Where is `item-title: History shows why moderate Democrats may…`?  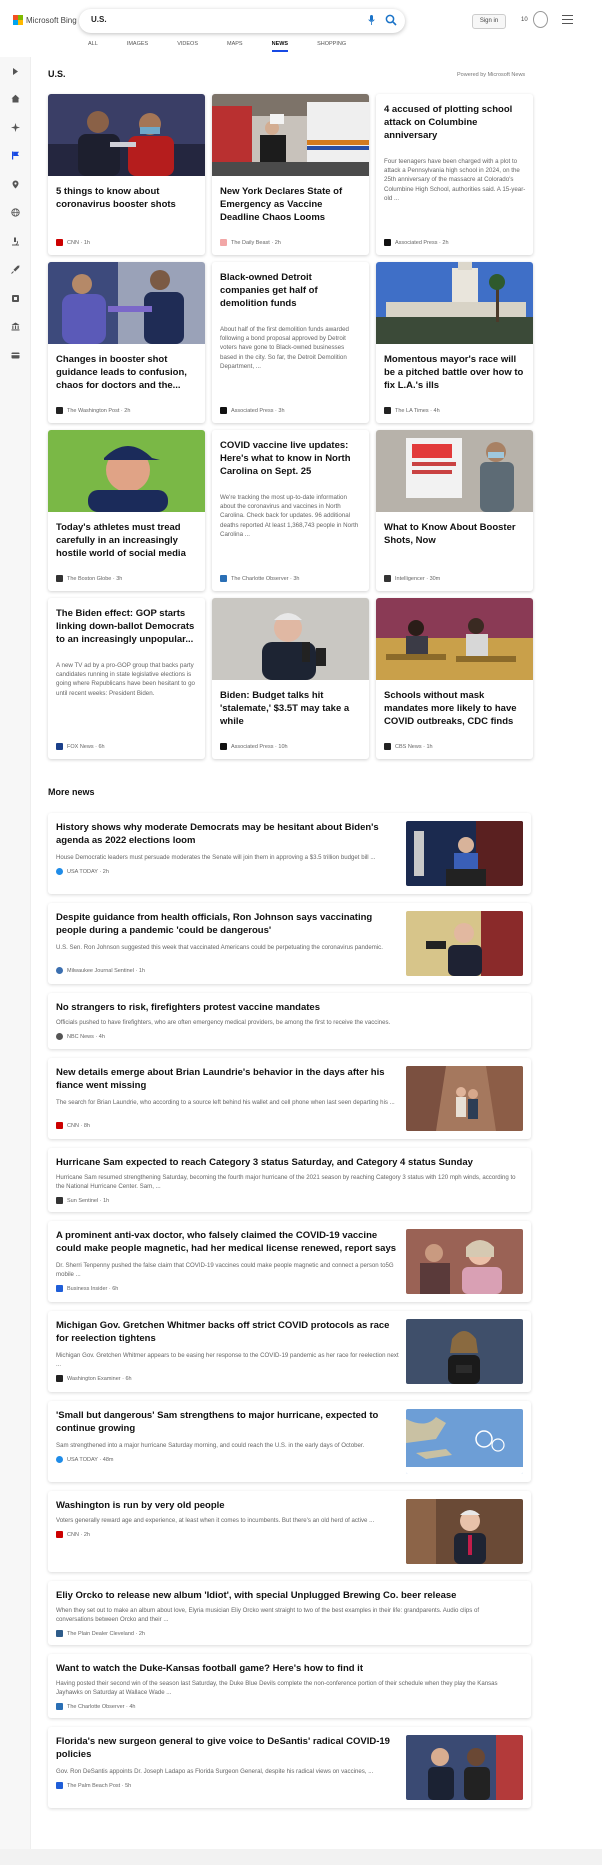
item-title: History shows why moderate Democrats may… is located at coordinates (228, 834).